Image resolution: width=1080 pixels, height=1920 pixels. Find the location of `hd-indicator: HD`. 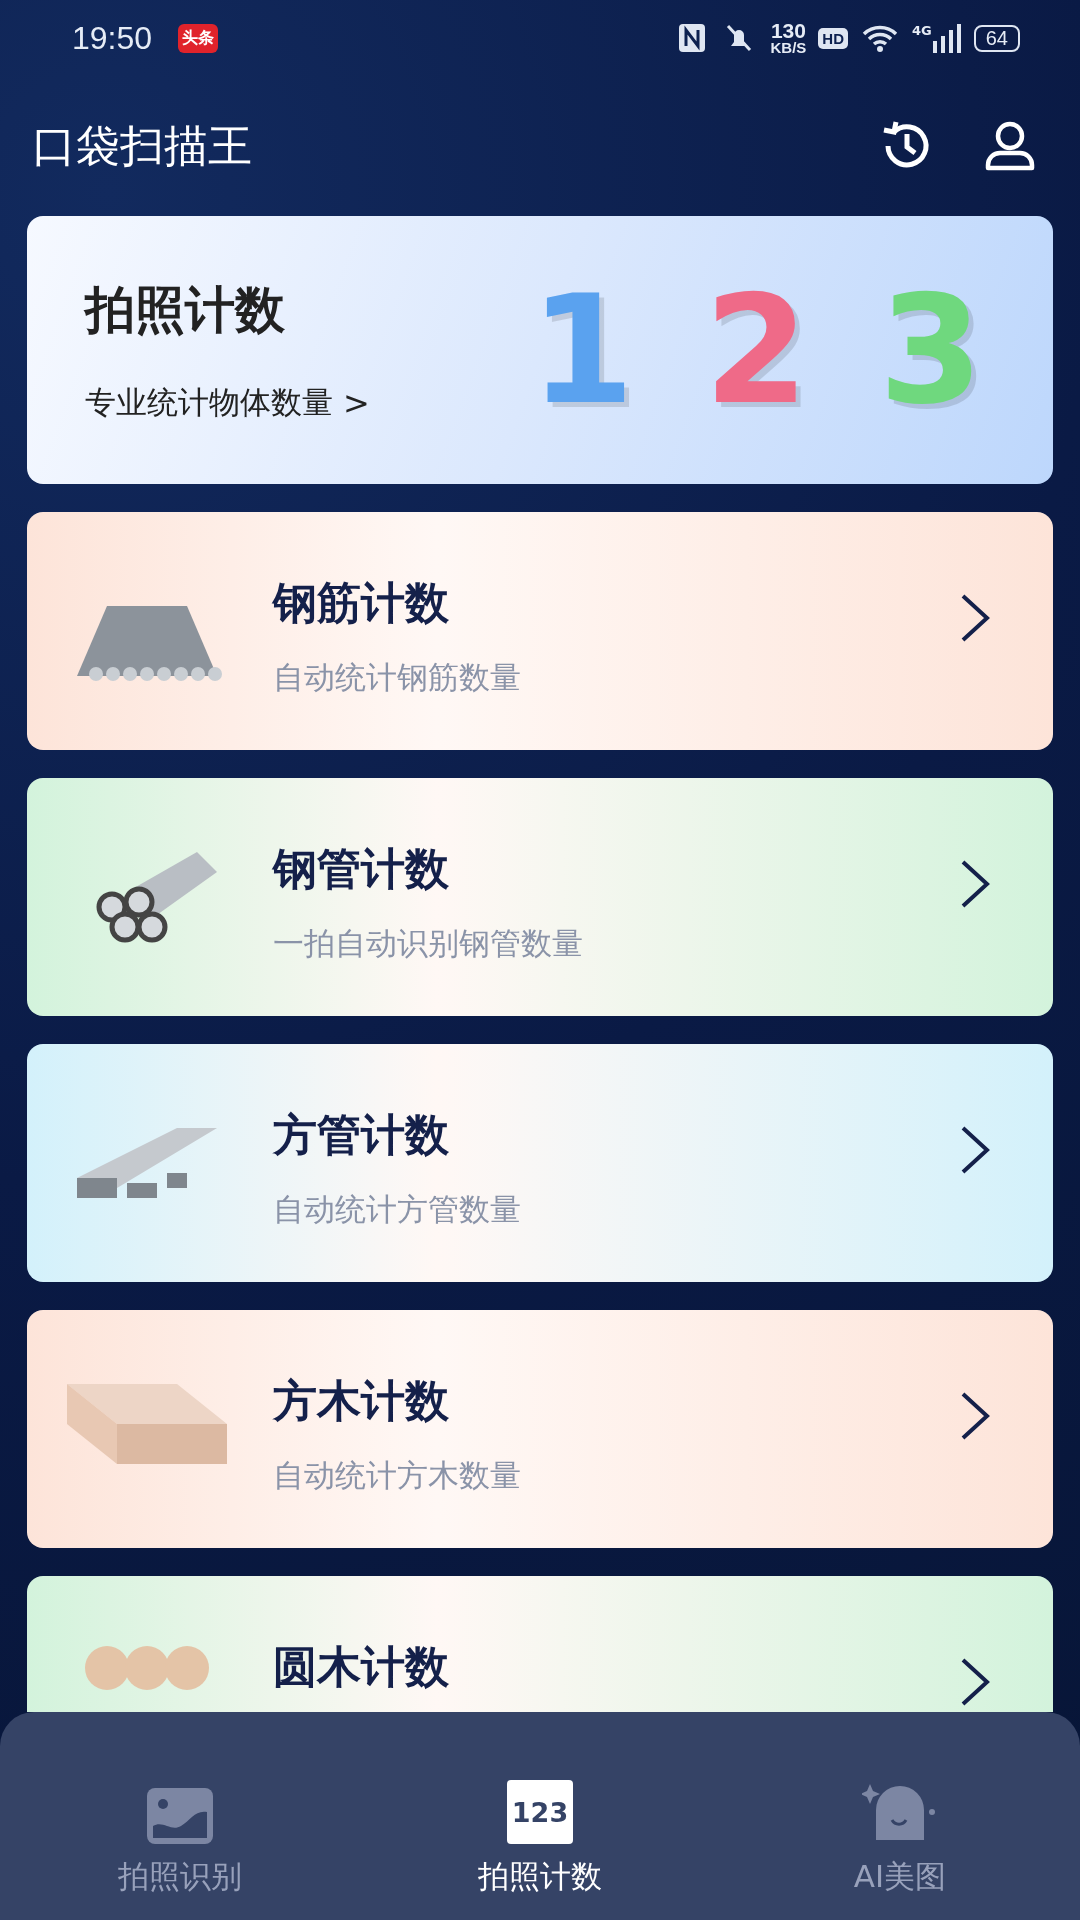

hd-indicator: HD is located at coordinates (833, 38).